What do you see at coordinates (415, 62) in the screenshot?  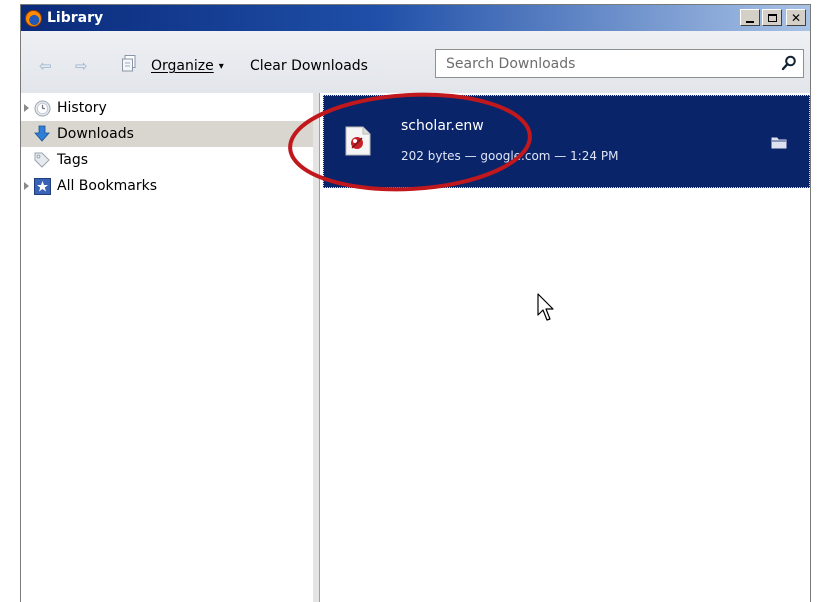 I see `toolbar: ⇦ ⇨ Organize ▾ Clear Downloads` at bounding box center [415, 62].